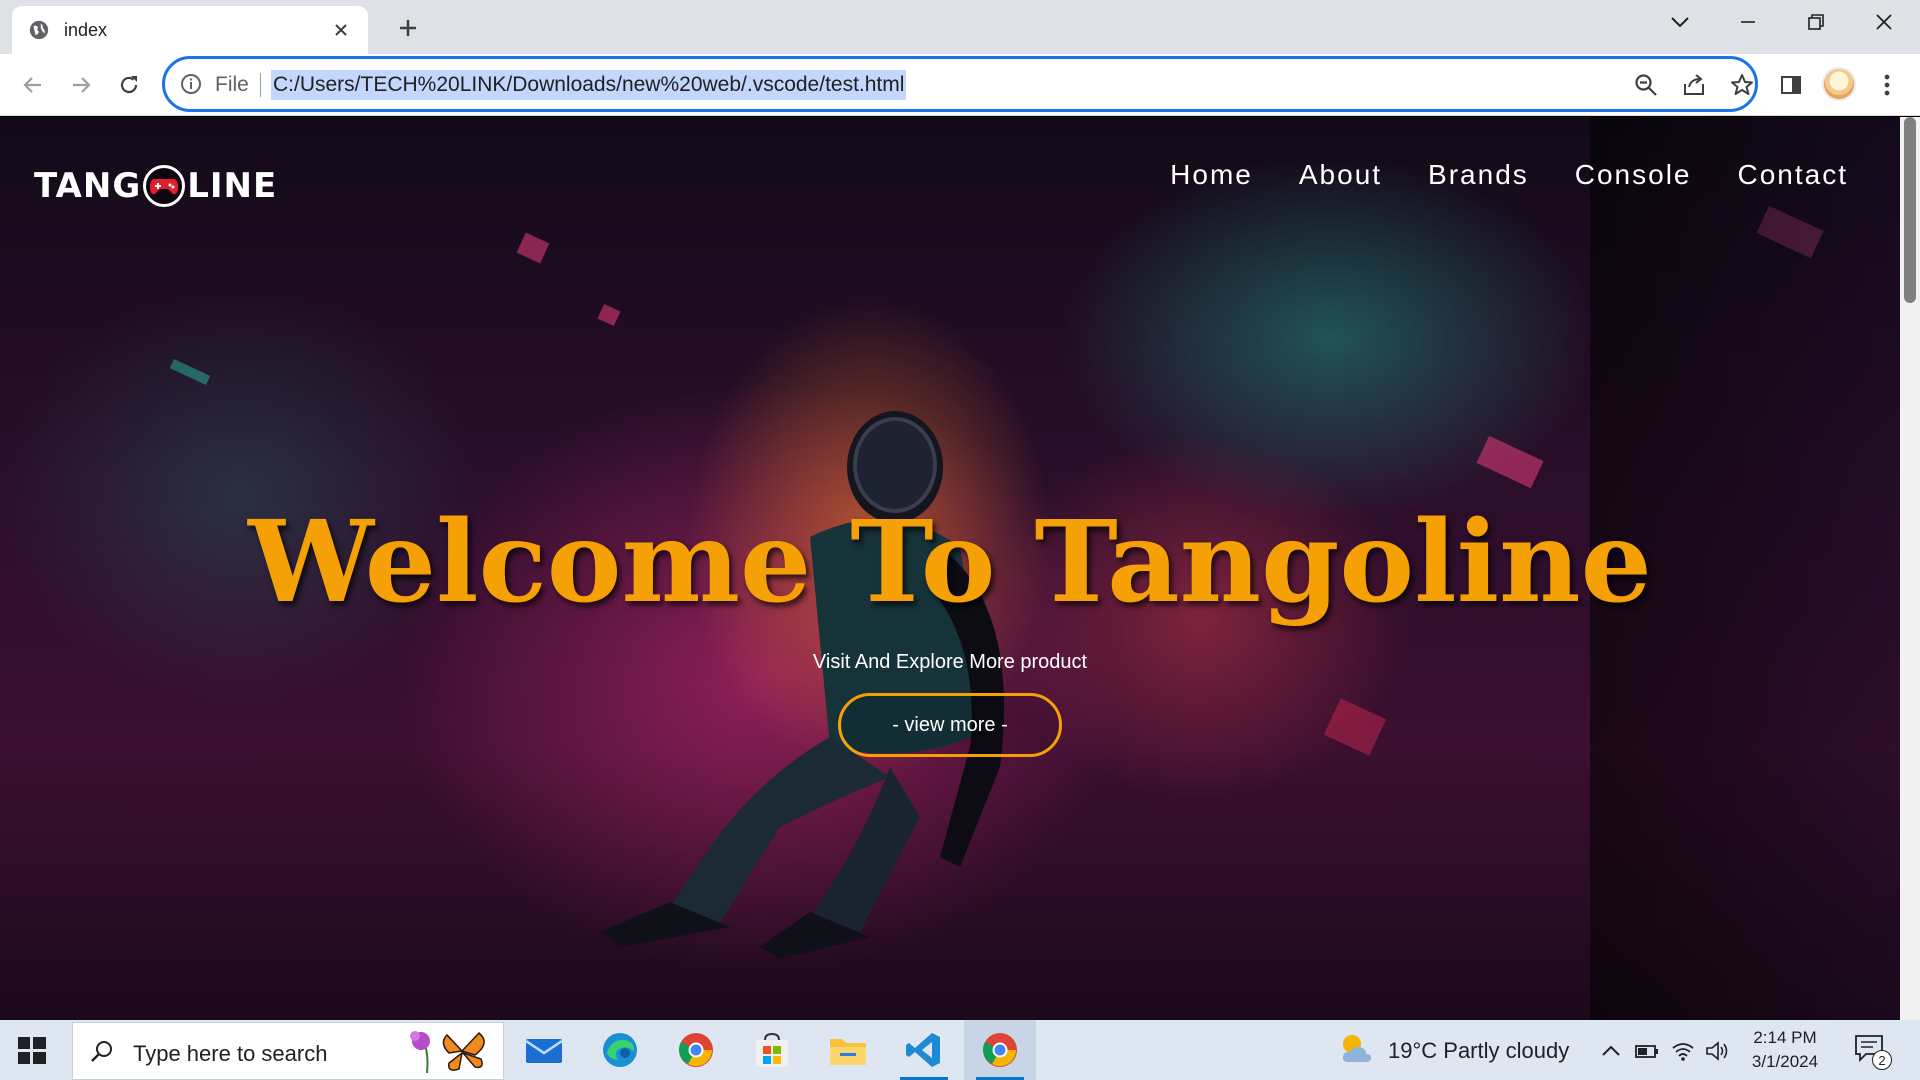 The image size is (1920, 1080). I want to click on weather-text: 19°C Partly cloudy, so click(1478, 1051).